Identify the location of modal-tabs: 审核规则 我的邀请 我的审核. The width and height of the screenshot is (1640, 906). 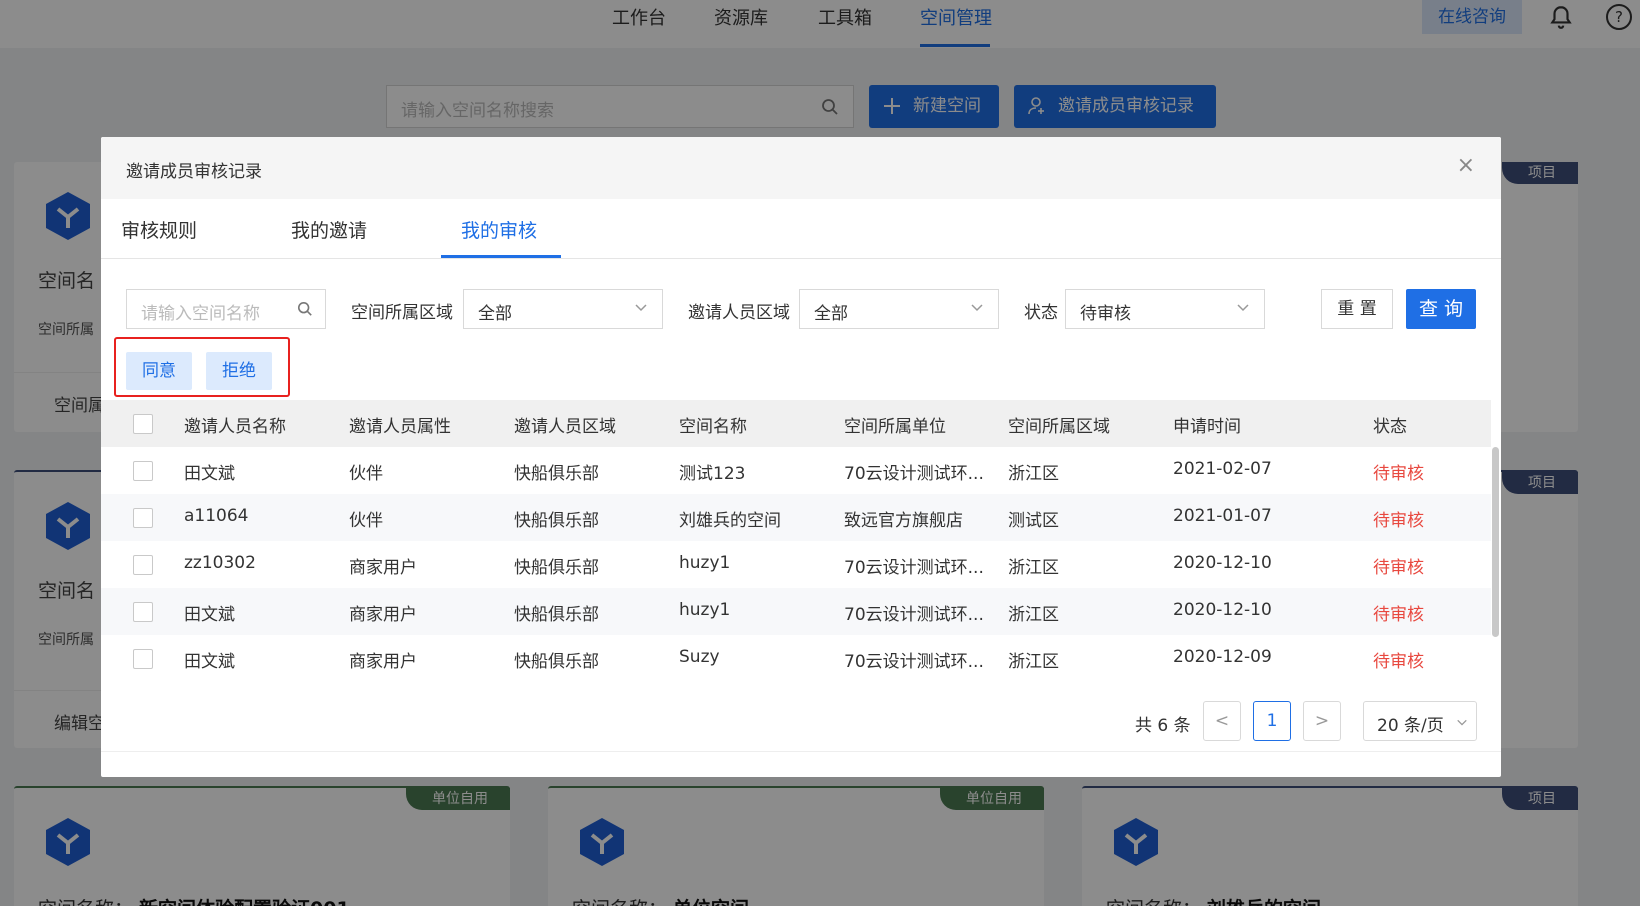
(801, 229).